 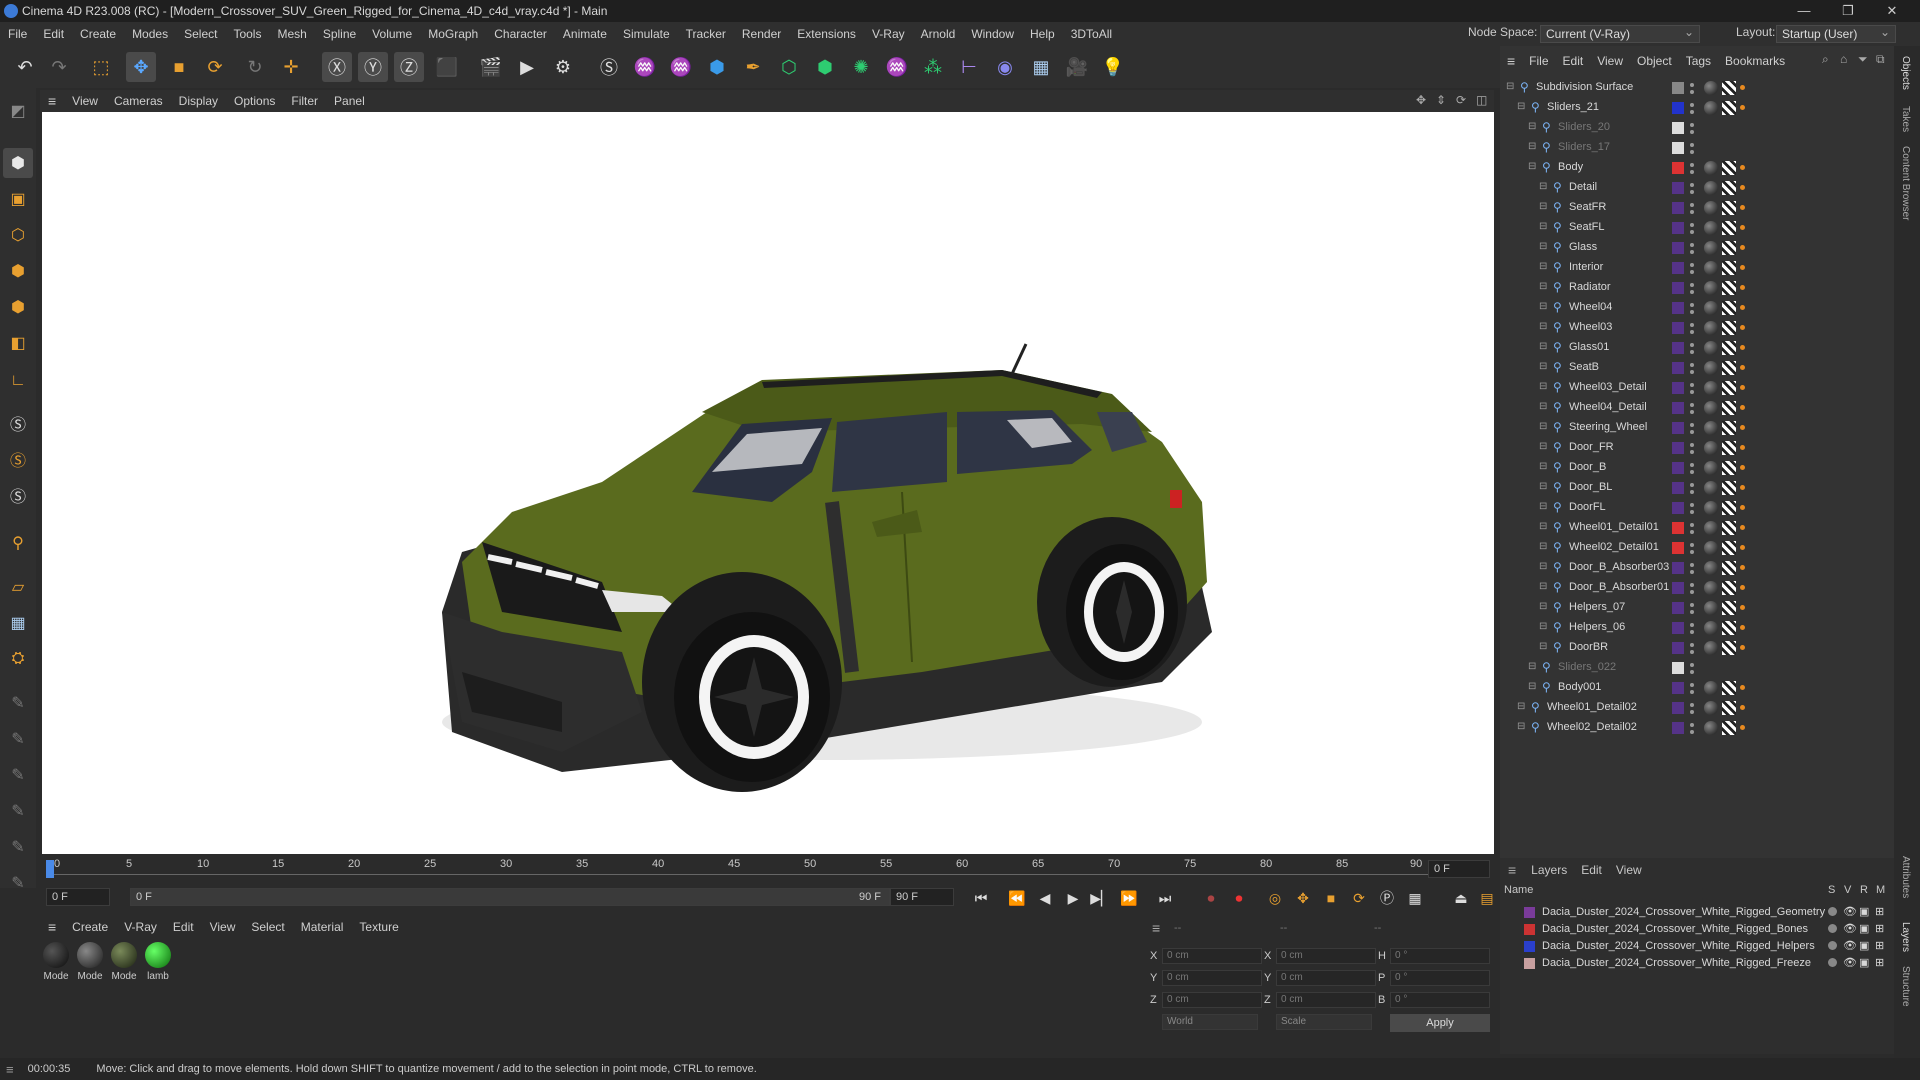 What do you see at coordinates (158, 962) in the screenshot?
I see `material-slot: lamb` at bounding box center [158, 962].